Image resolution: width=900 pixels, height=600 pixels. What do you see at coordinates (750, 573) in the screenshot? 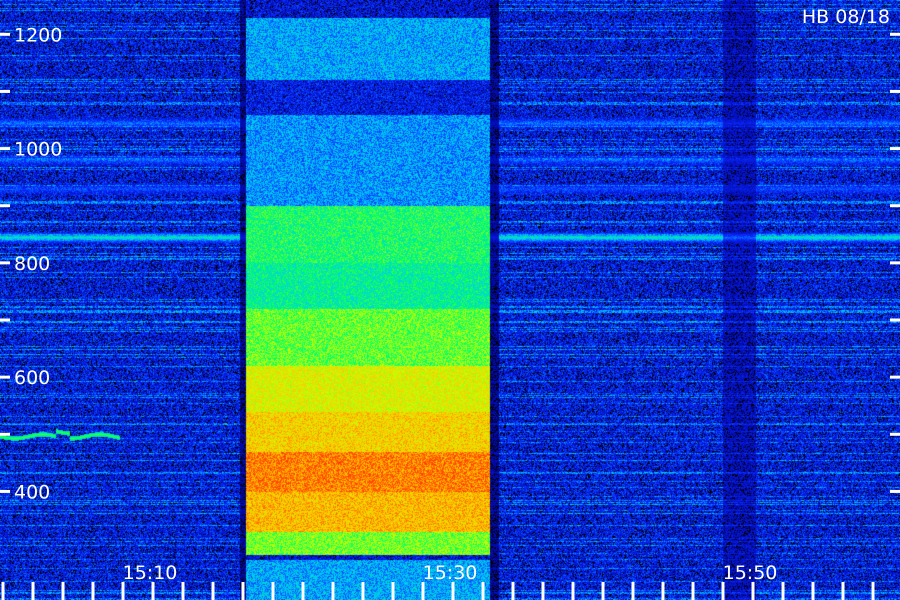
I see `x-tick-label: 15:50` at bounding box center [750, 573].